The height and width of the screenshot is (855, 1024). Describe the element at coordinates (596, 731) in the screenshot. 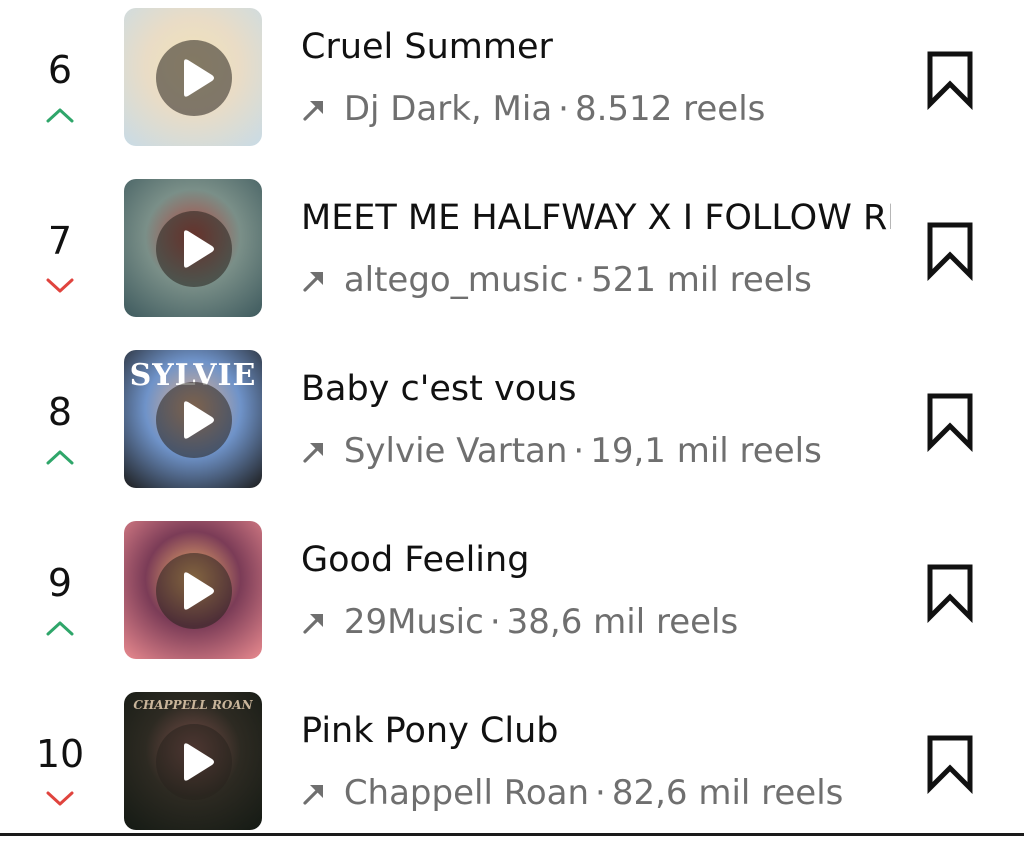

I see `song-title: Pink Pony Club` at that location.